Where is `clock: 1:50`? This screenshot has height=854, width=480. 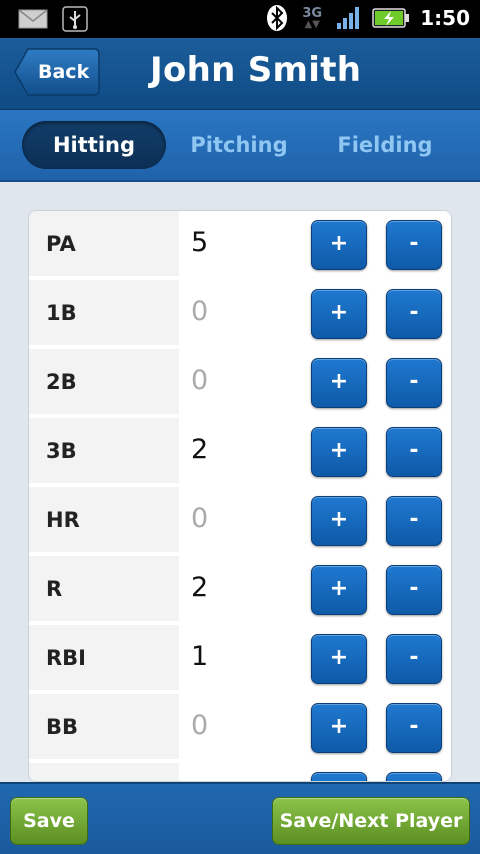
clock: 1:50 is located at coordinates (445, 18).